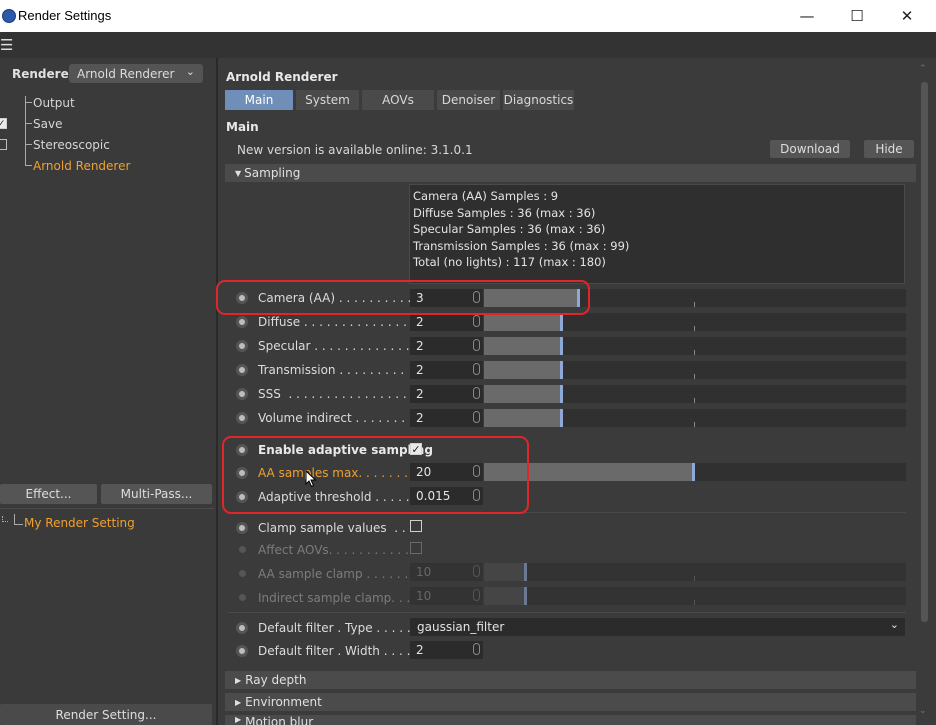 This screenshot has width=936, height=725. I want to click on save-enable-checkbox: ✓, so click(3, 123).